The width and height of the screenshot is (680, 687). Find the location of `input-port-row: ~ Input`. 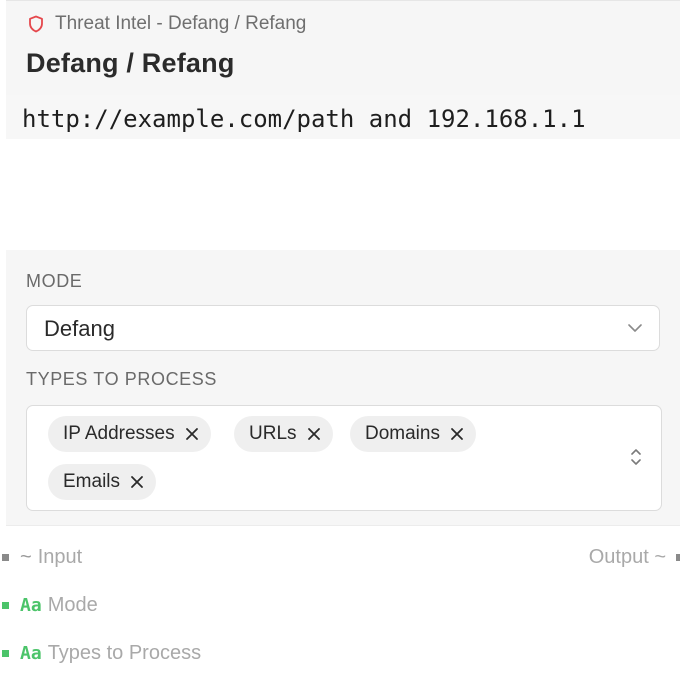

input-port-row: ~ Input is located at coordinates (51, 557).